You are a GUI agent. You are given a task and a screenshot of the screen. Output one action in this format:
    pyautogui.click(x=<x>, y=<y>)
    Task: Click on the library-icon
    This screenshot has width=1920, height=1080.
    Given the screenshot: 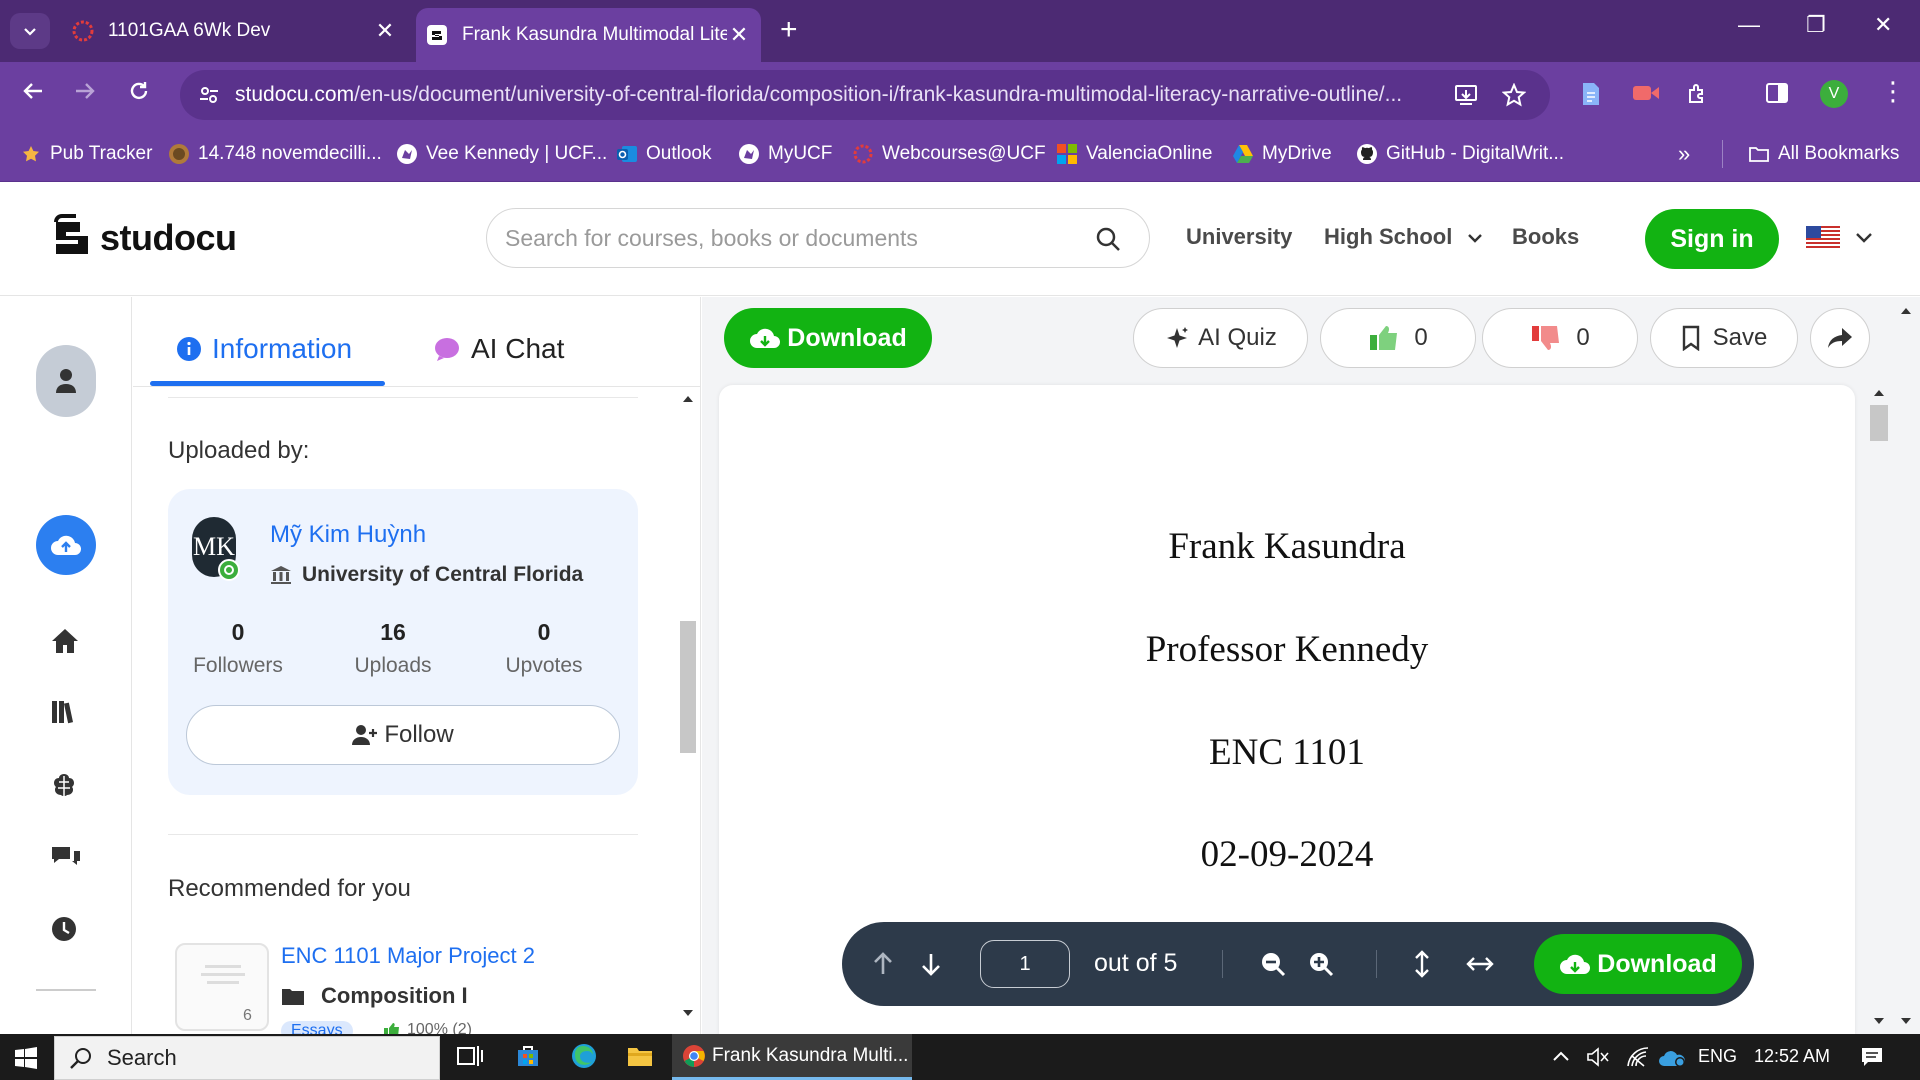 What is the action you would take?
    pyautogui.click(x=64, y=712)
    